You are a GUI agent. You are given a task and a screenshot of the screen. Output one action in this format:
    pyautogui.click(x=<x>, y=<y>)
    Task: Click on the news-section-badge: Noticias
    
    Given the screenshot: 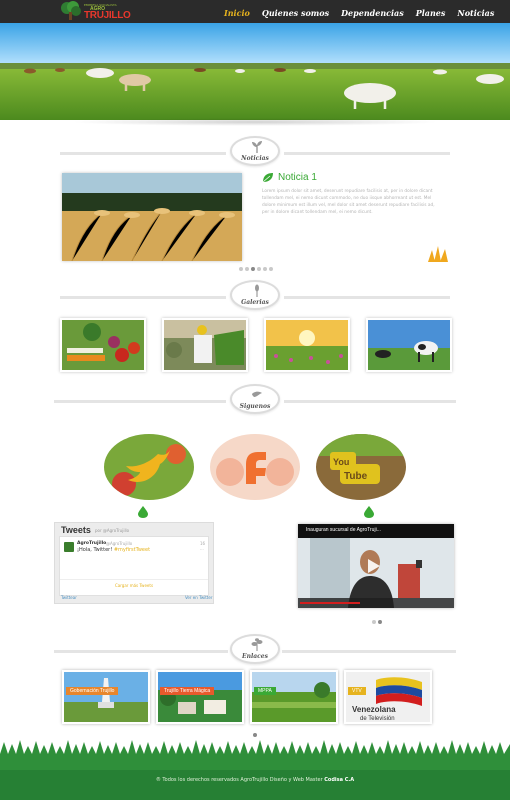 What is the action you would take?
    pyautogui.click(x=255, y=151)
    